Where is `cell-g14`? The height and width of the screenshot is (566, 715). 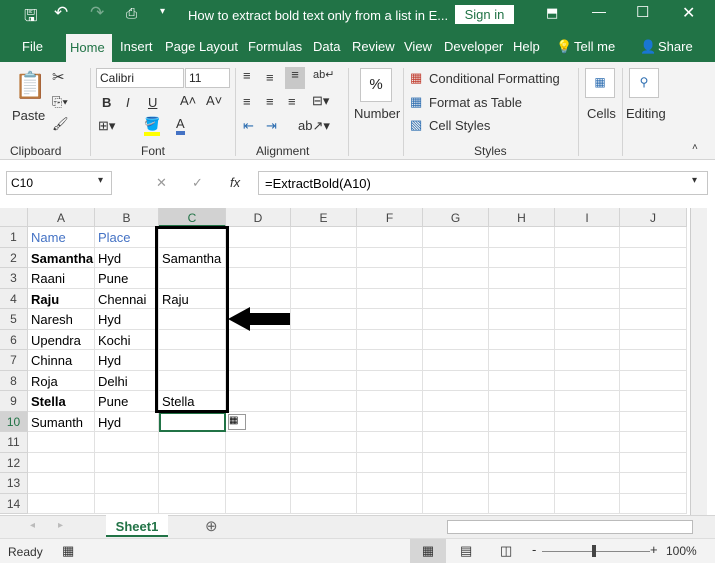 cell-g14 is located at coordinates (456, 503).